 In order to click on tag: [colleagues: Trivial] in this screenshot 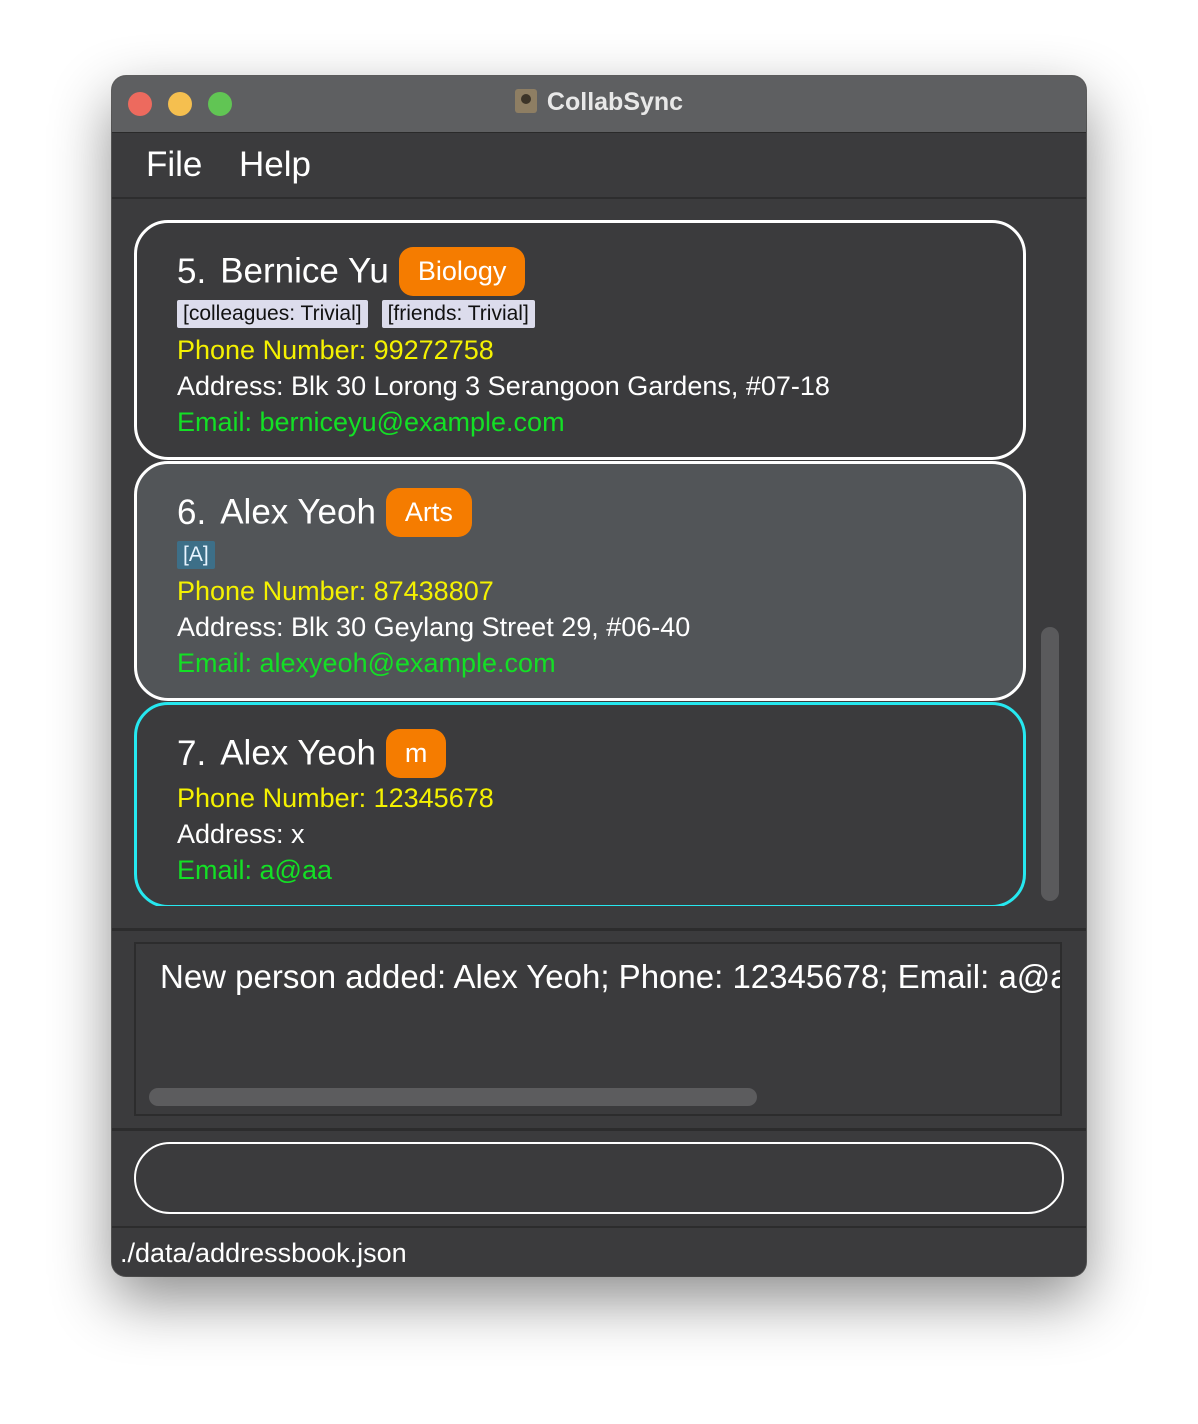, I will do `click(272, 314)`.